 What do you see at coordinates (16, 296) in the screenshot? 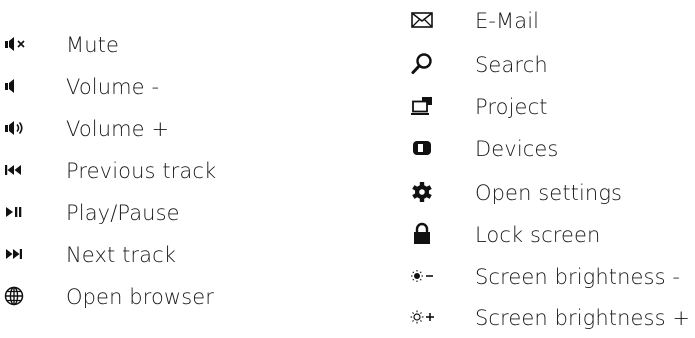
I see `globe-icon` at bounding box center [16, 296].